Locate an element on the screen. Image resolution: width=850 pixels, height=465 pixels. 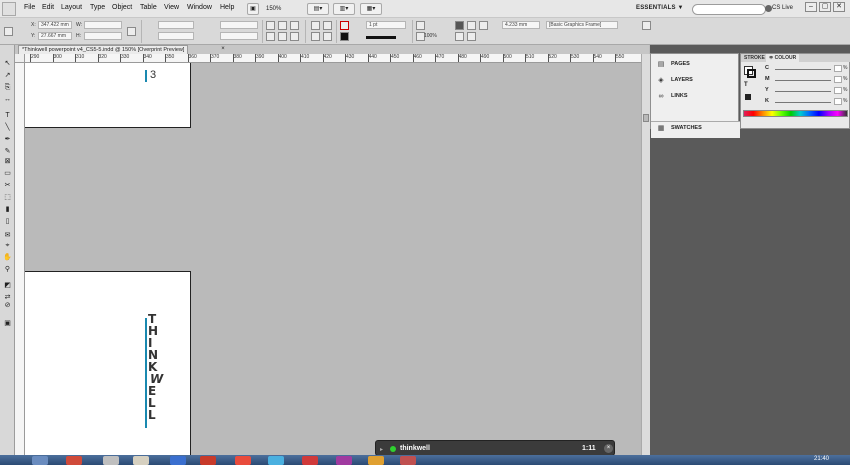
scale-y-field is located at coordinates (176, 36).